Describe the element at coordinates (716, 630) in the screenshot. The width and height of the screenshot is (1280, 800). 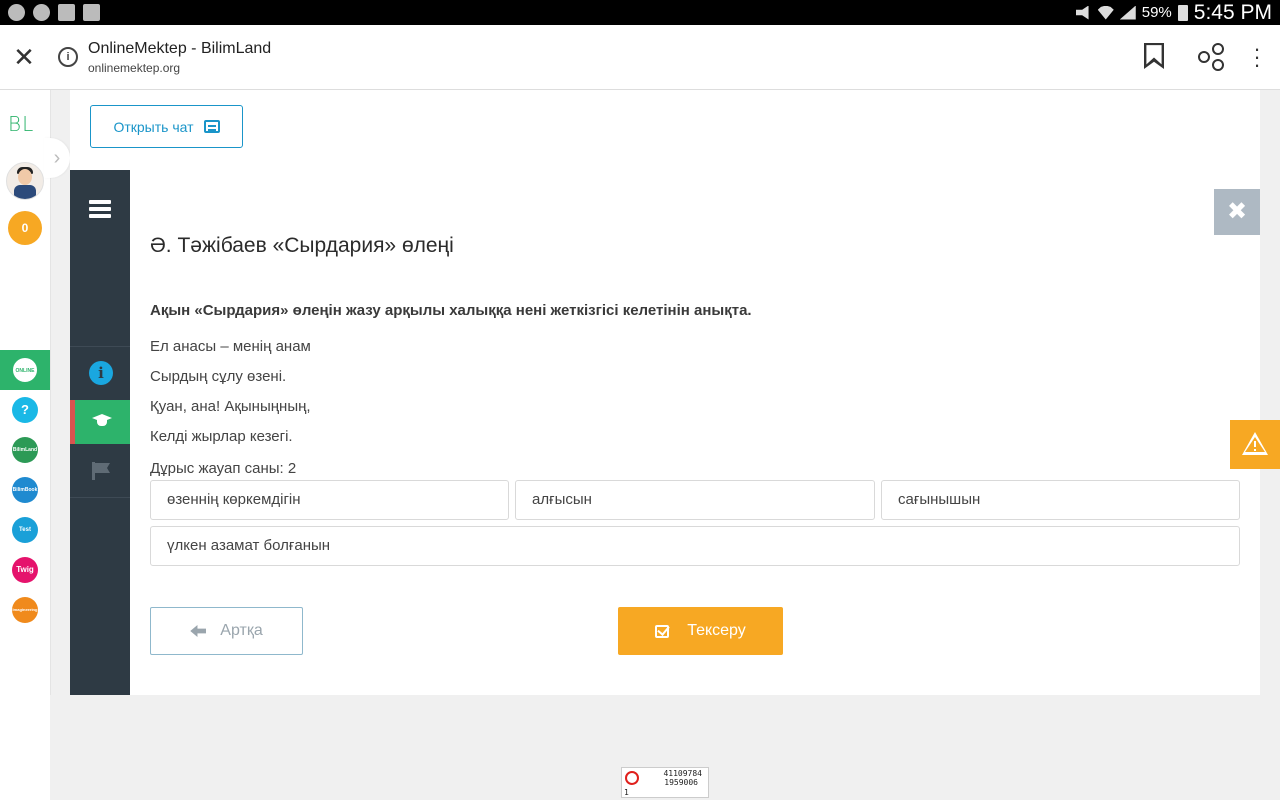
I see `check-label: Тексеру` at that location.